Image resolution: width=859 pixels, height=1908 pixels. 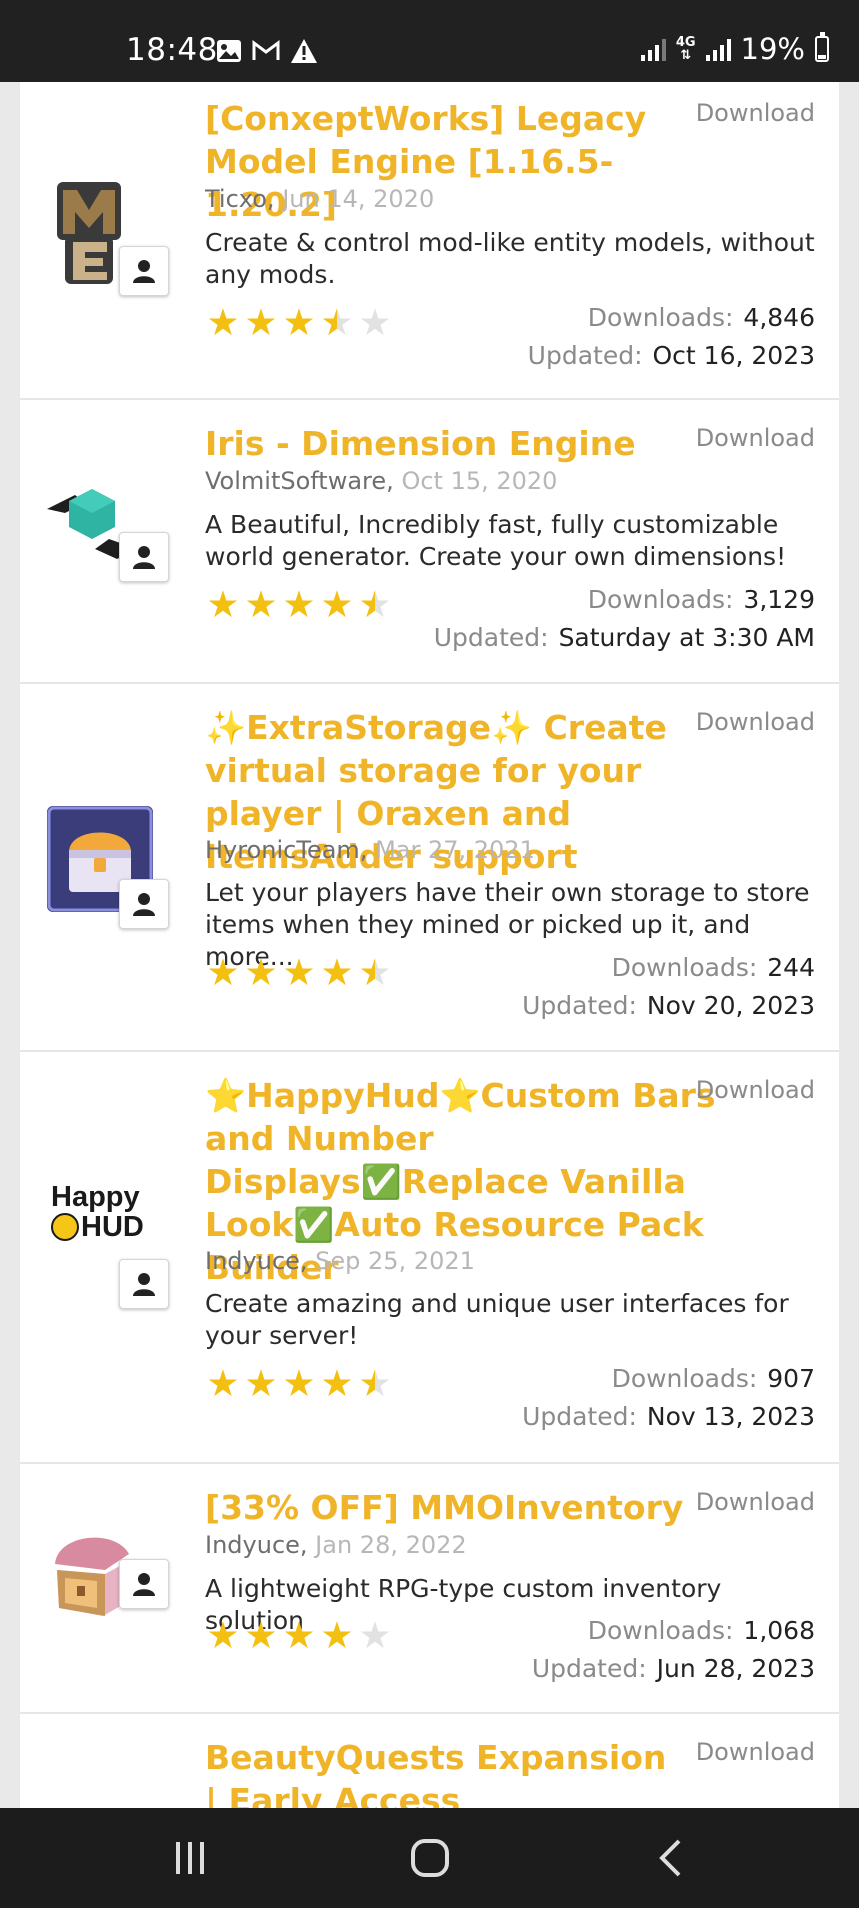 I want to click on updated-value: Saturday at 3:30 AM, so click(x=686, y=637).